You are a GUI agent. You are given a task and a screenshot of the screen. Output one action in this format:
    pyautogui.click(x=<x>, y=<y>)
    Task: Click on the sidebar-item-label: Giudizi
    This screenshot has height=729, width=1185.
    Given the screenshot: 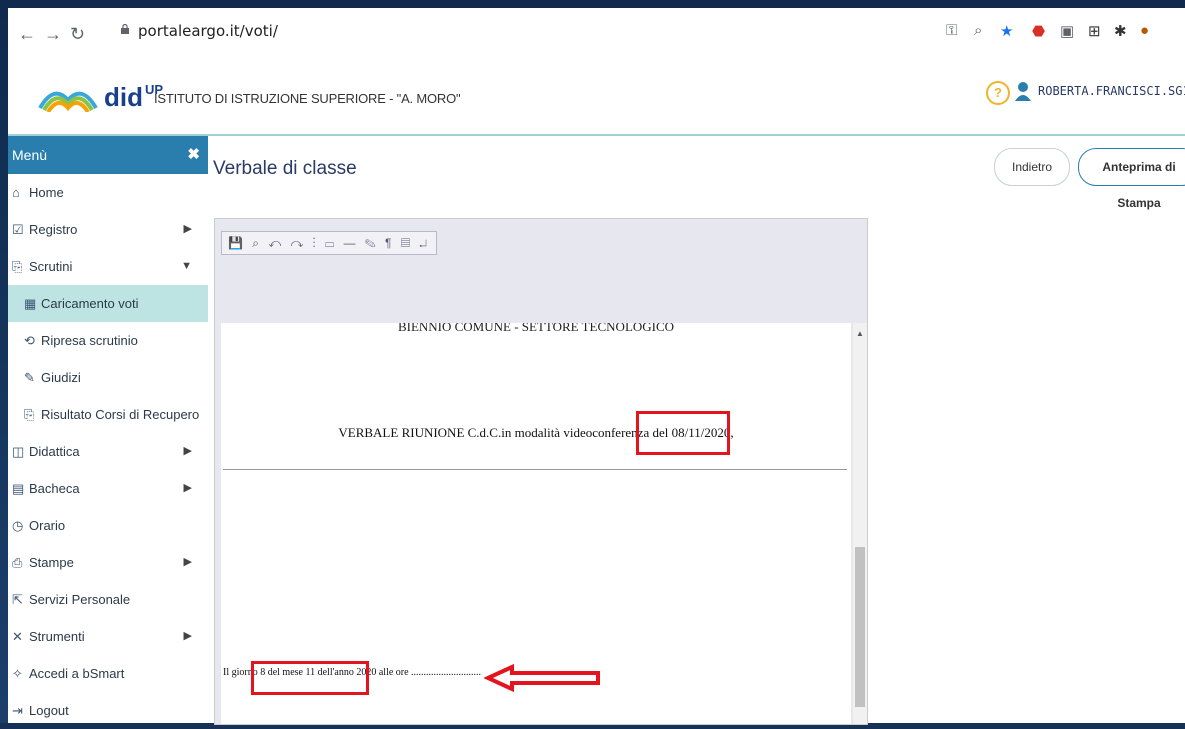 What is the action you would take?
    pyautogui.click(x=61, y=377)
    